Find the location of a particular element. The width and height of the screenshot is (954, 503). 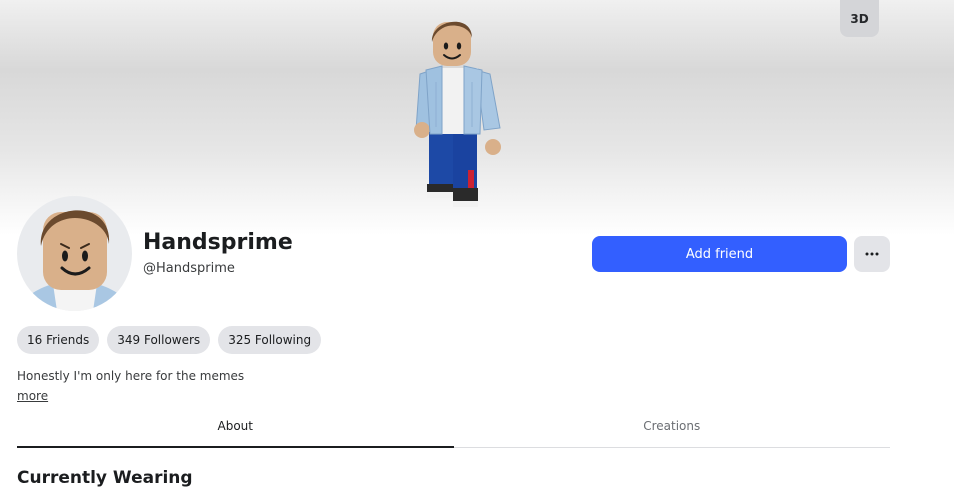

display-name: Handsprime is located at coordinates (218, 242).